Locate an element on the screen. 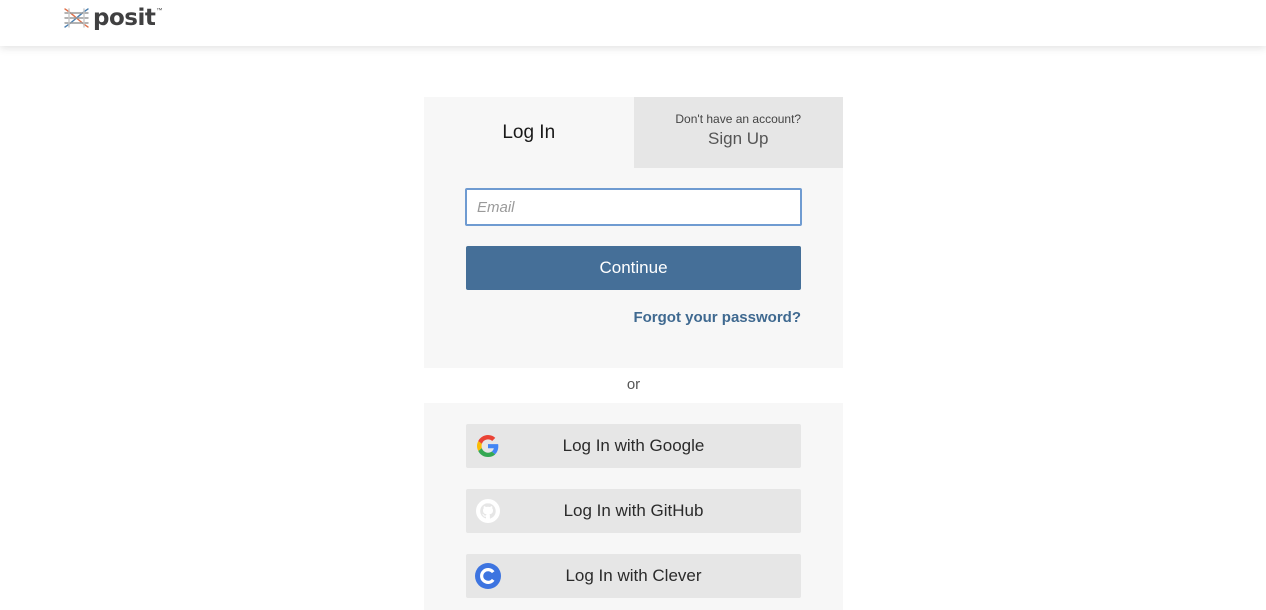 The height and width of the screenshot is (610, 1266). clever-login-button: Log In with Clever is located at coordinates (633, 576).